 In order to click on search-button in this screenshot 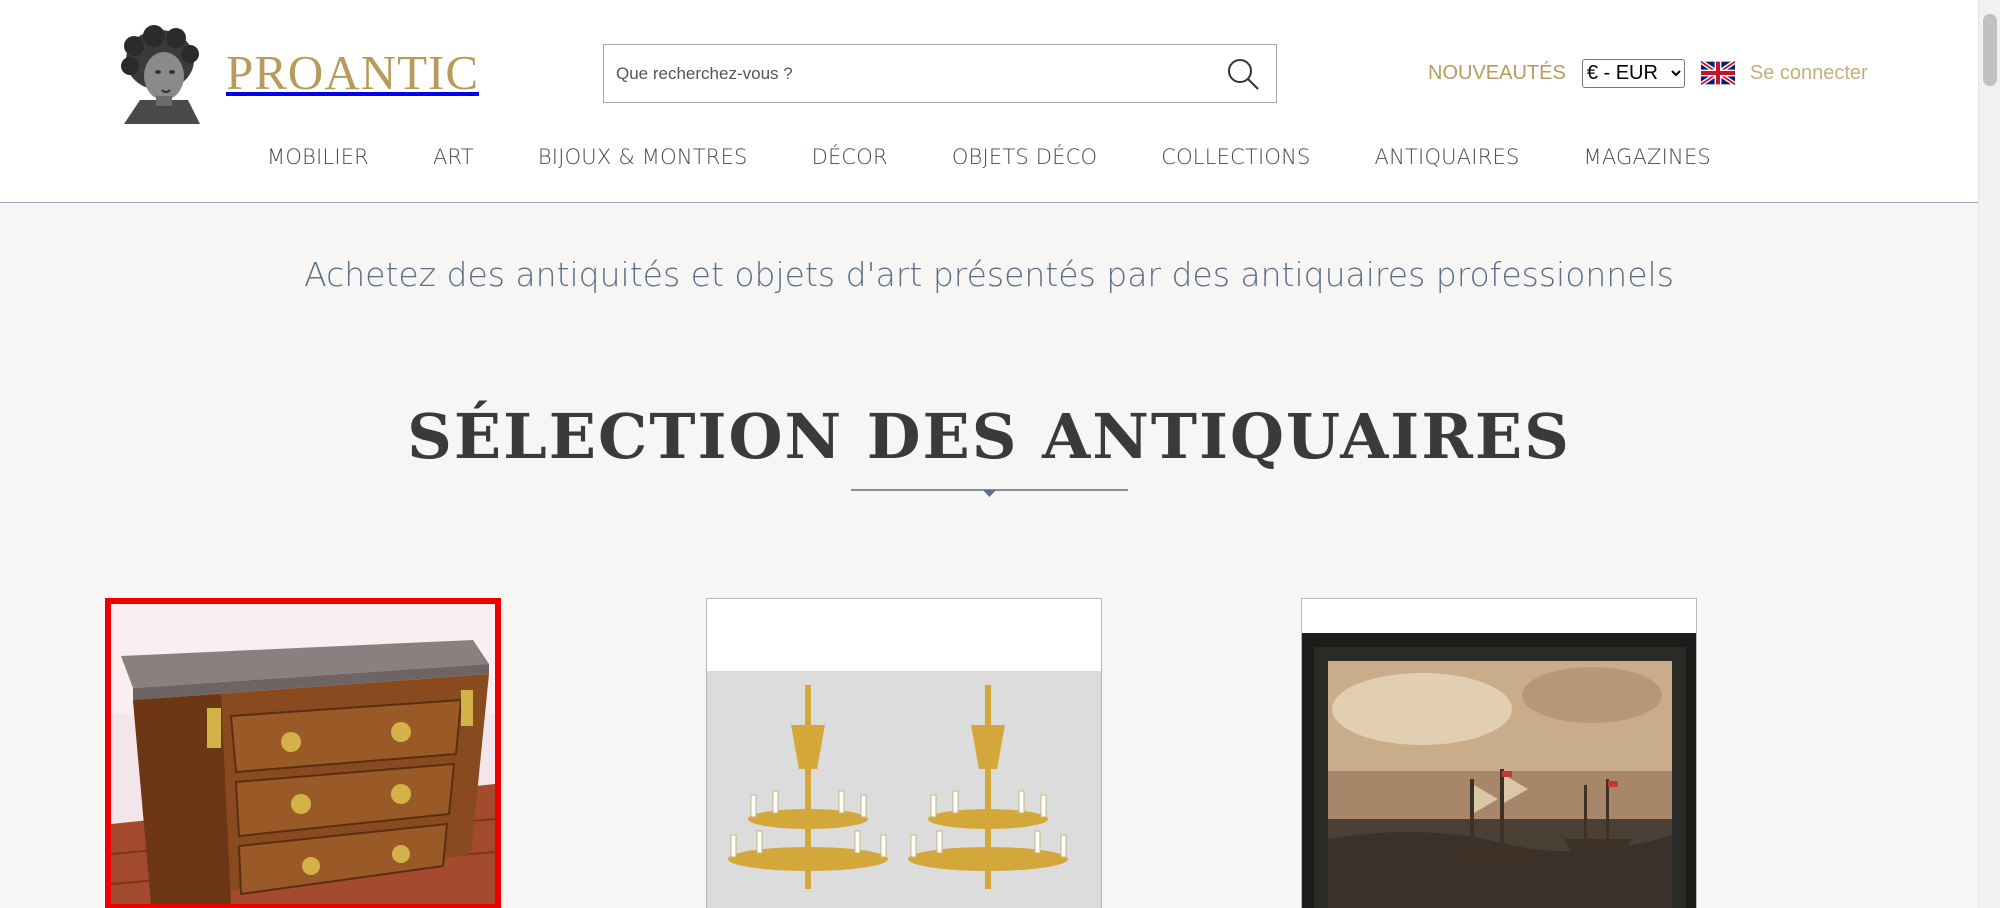, I will do `click(1243, 73)`.